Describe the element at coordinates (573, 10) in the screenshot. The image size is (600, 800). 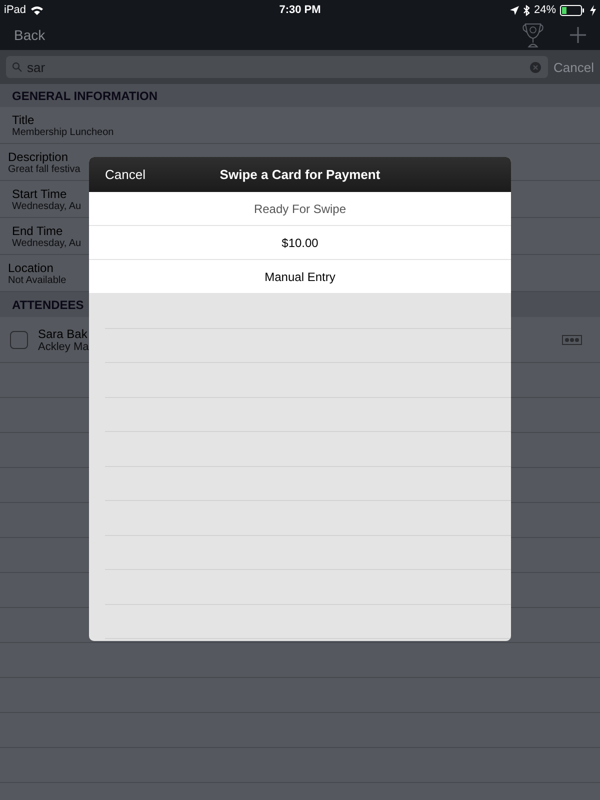
I see `battery-icon` at that location.